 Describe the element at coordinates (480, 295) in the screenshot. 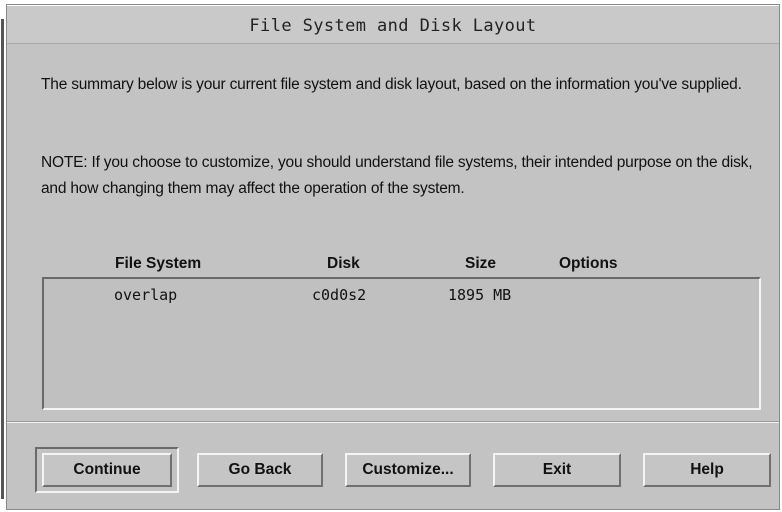

I see `cell-size: 1895 MB` at that location.